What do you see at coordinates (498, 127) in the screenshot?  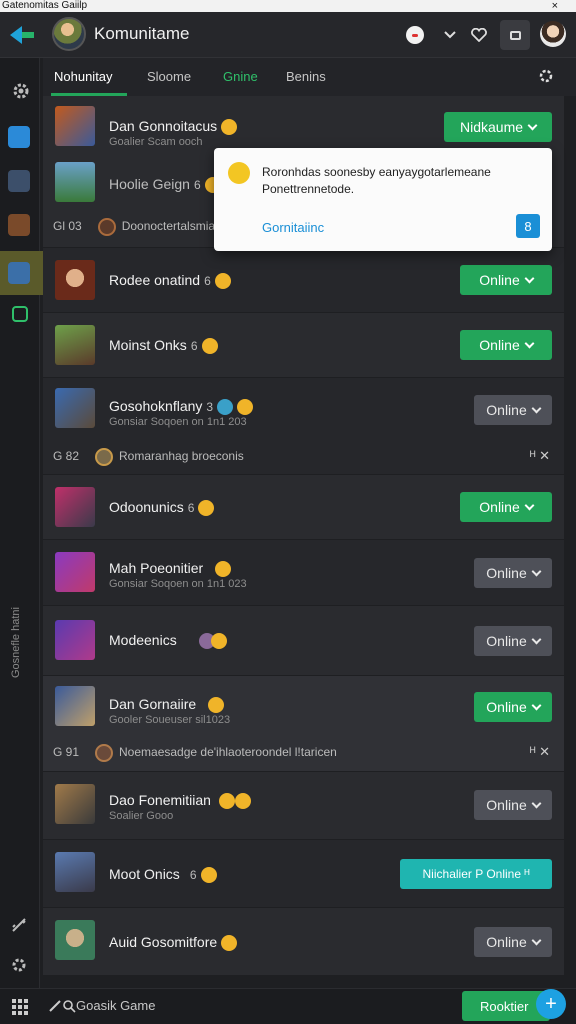 I see `row-action-button: Nidkaume` at bounding box center [498, 127].